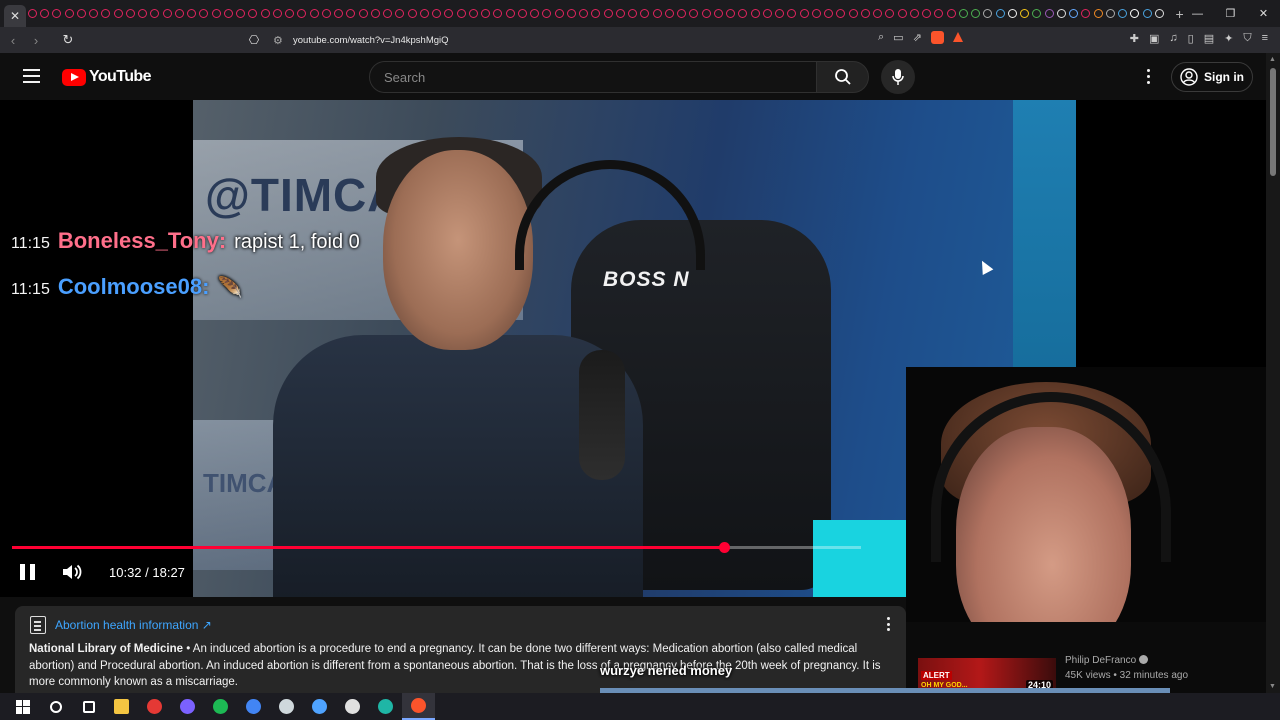 Image resolution: width=1280 pixels, height=720 pixels. What do you see at coordinates (106, 77) in the screenshot?
I see `youtube-logo: YouTube` at bounding box center [106, 77].